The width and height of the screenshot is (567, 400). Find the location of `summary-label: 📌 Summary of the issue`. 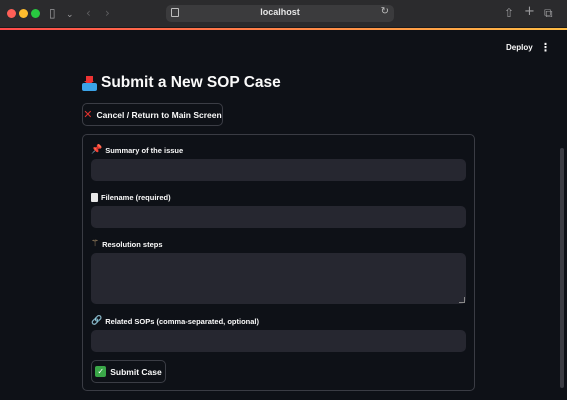

summary-label: 📌 Summary of the issue is located at coordinates (137, 150).